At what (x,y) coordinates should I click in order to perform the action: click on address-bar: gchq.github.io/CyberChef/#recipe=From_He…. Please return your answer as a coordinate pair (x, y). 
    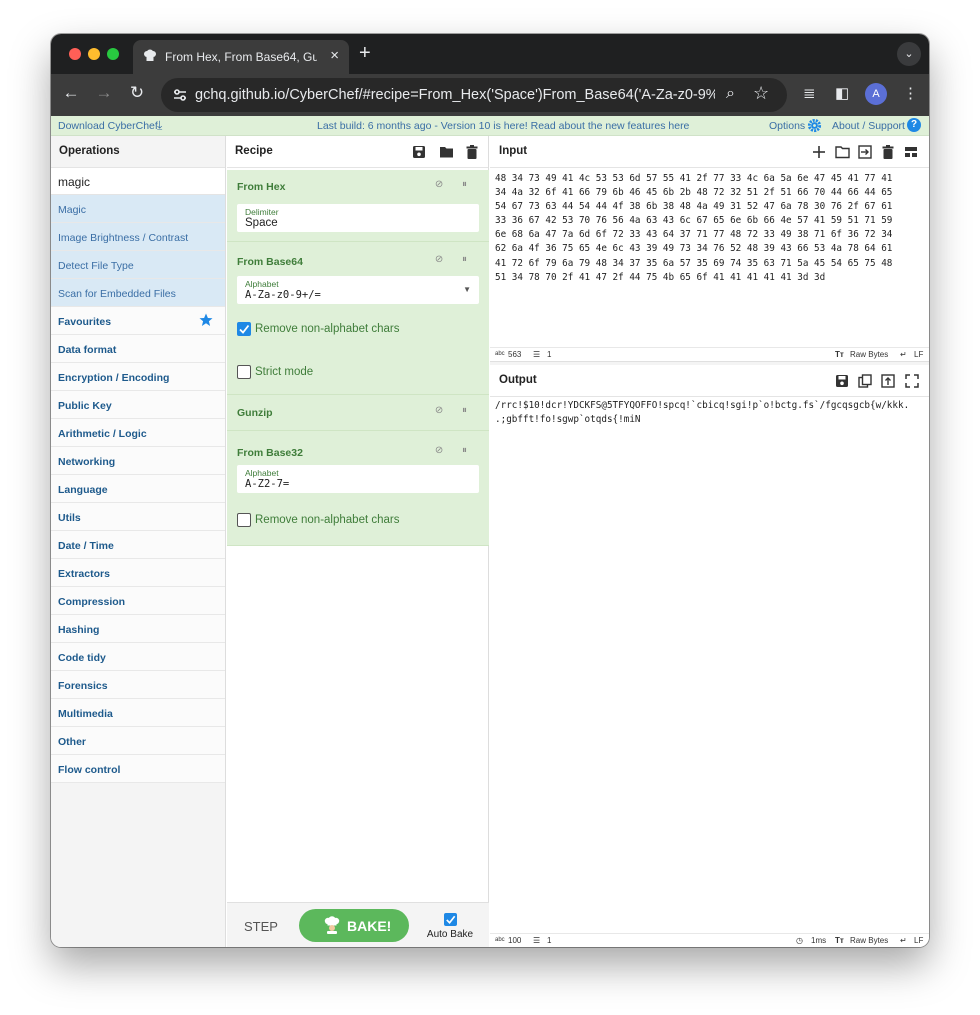
    Looking at the image, I should click on (474, 95).